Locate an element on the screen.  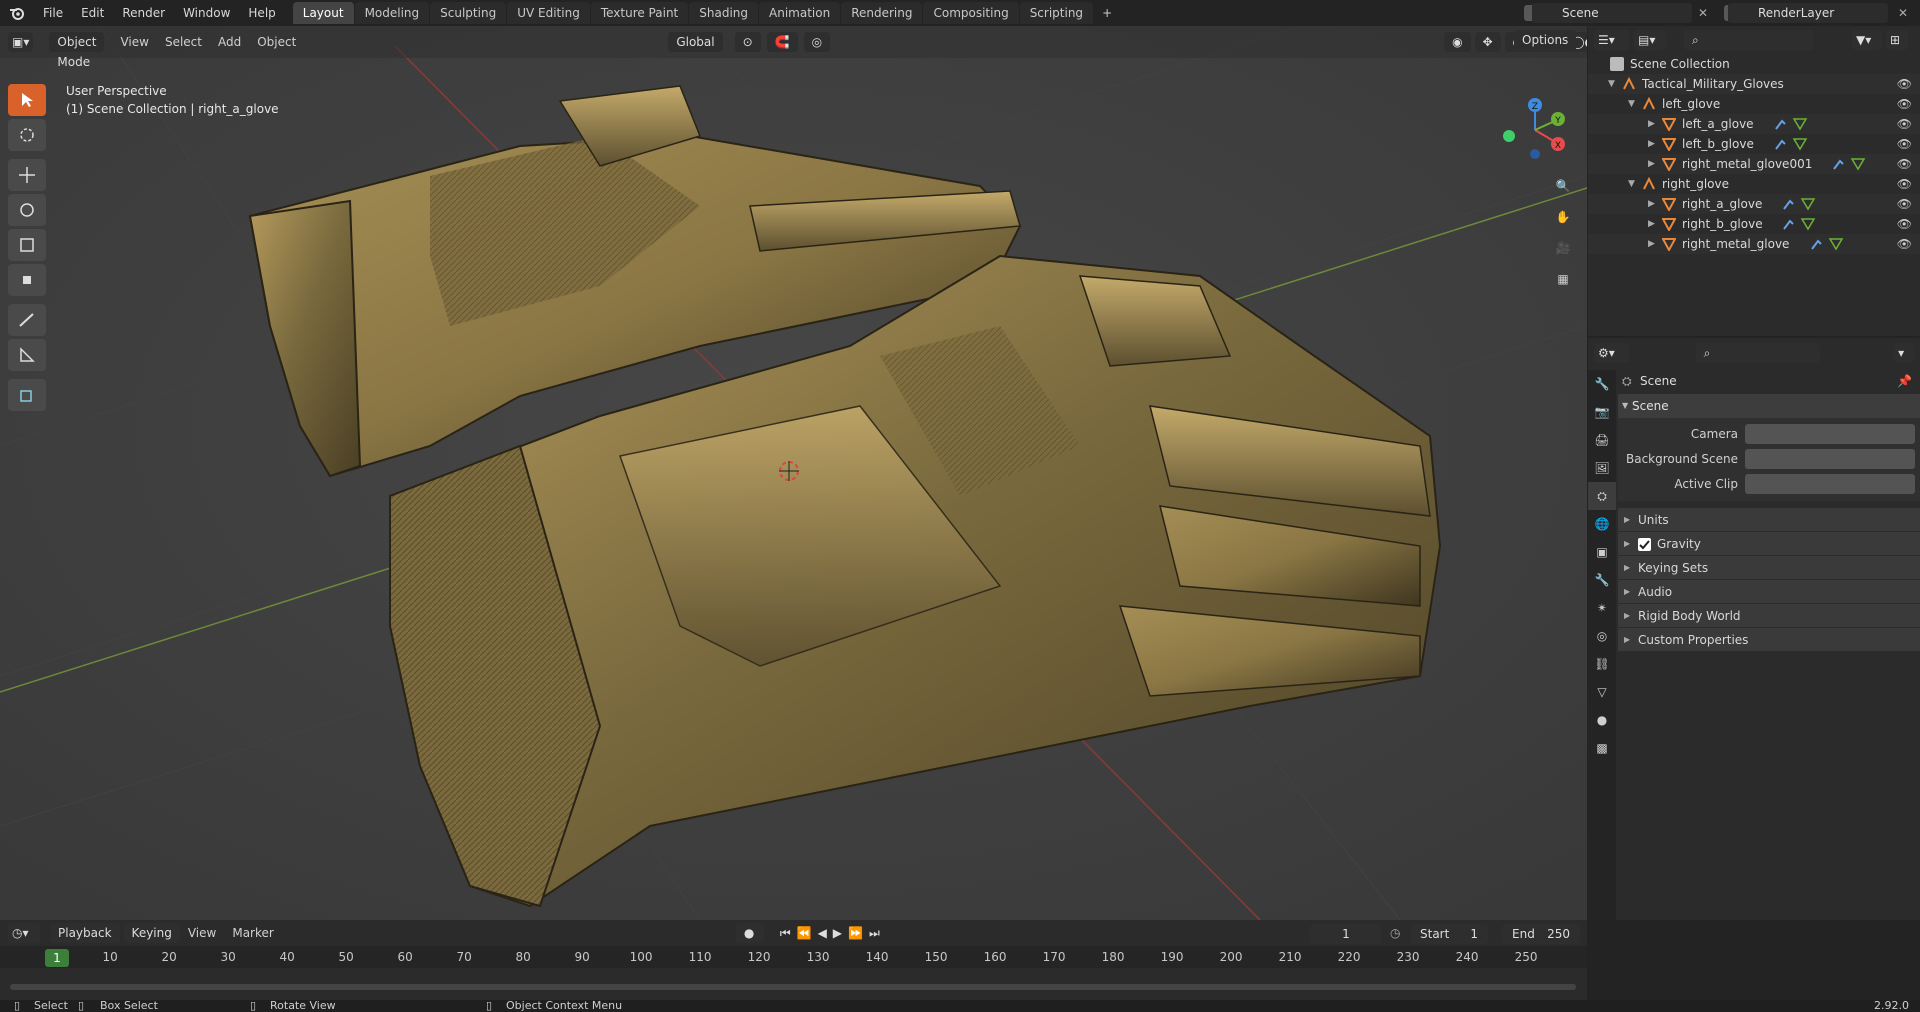
pivot-point-icon: ⊙ is located at coordinates (747, 42).